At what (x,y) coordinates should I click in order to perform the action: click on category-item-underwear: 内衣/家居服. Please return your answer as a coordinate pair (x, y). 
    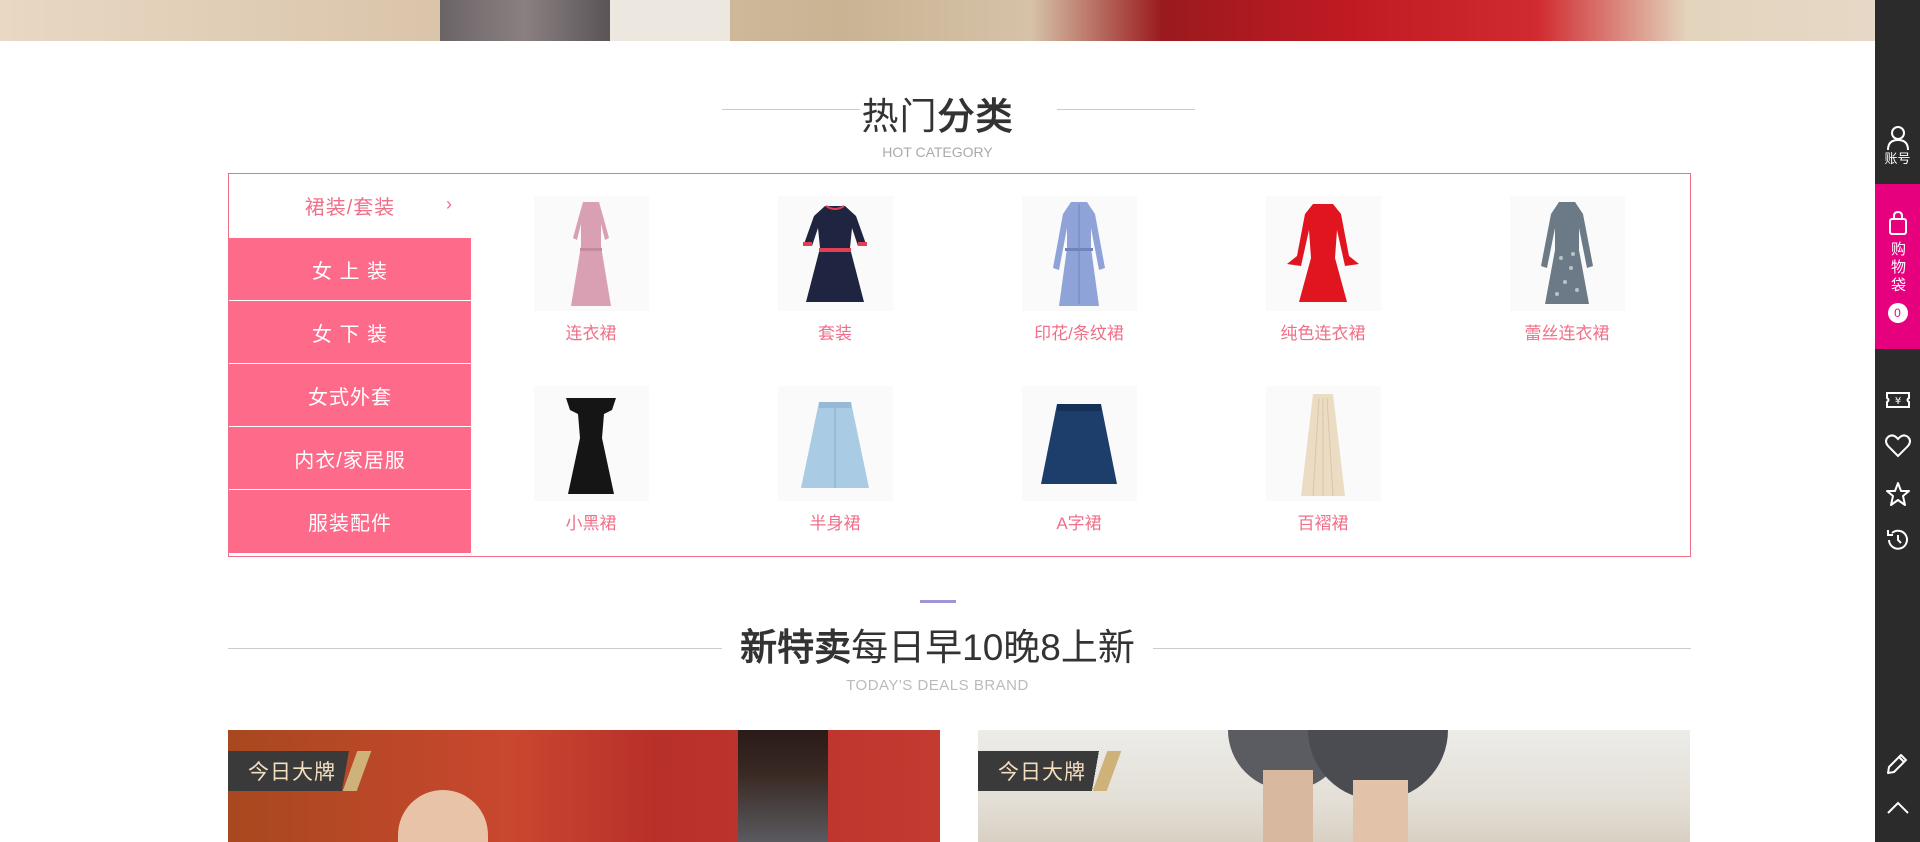
    Looking at the image, I should click on (350, 458).